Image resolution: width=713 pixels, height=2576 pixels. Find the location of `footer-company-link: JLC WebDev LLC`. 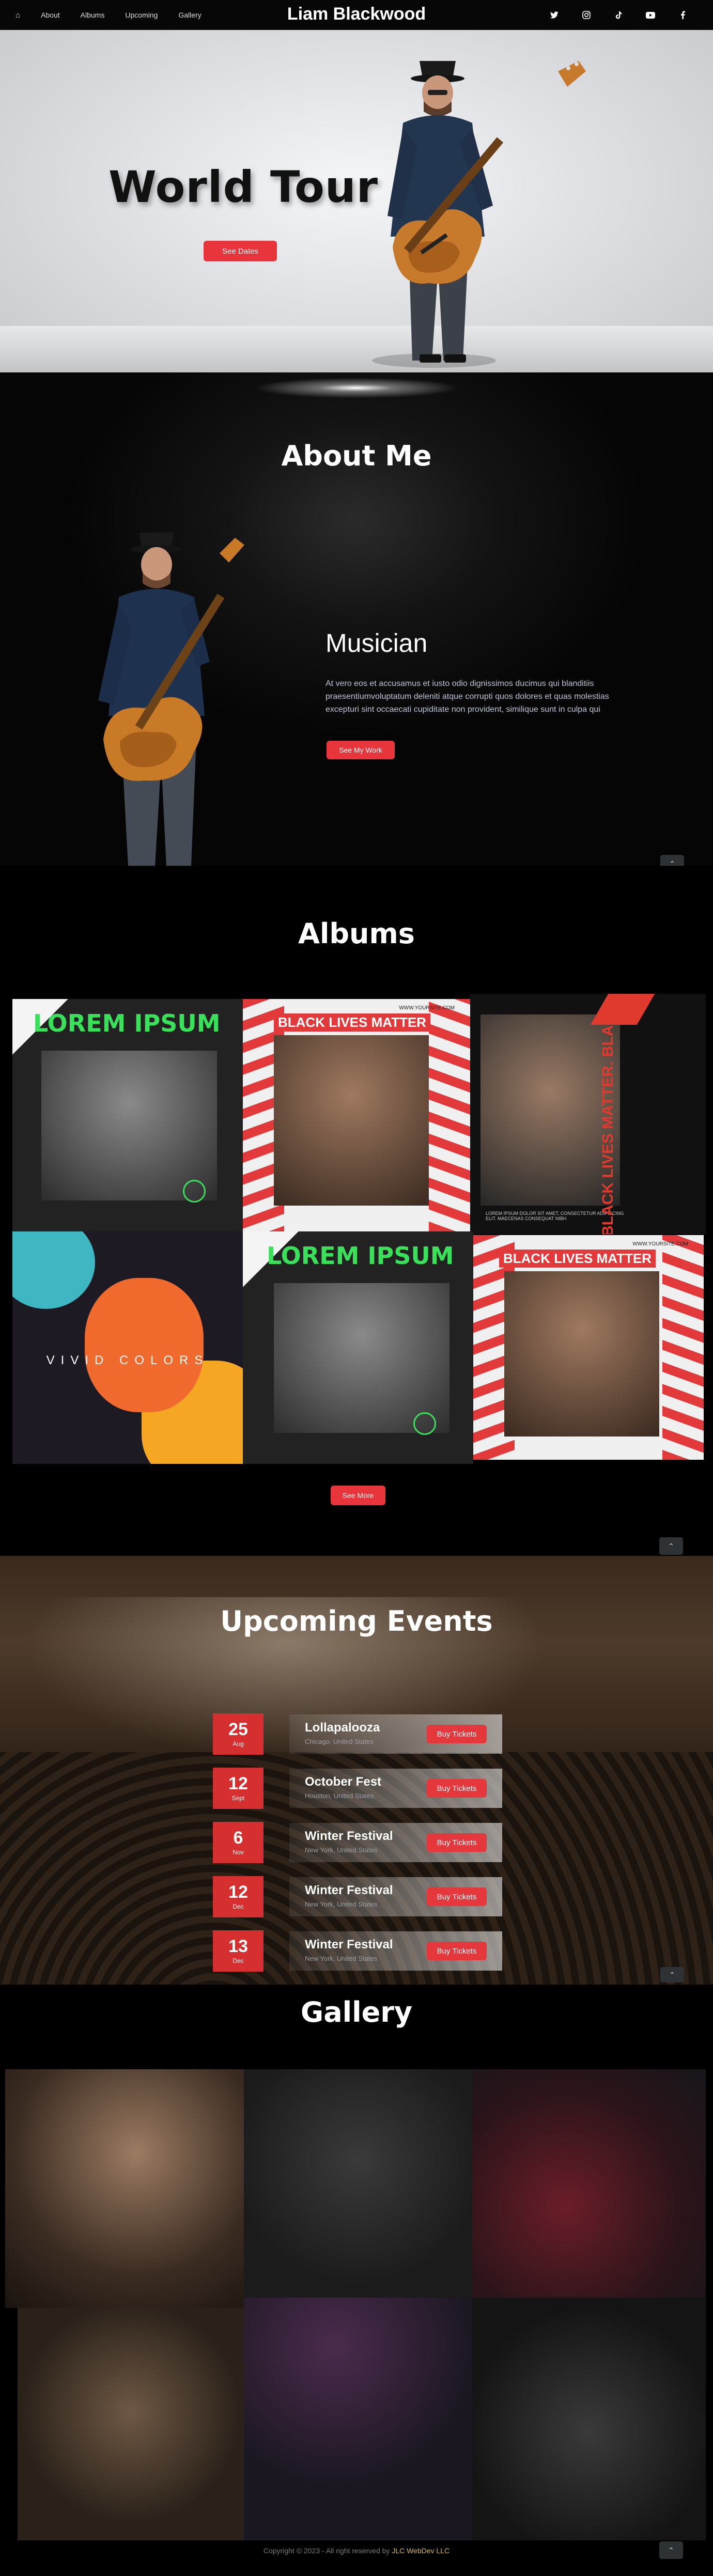

footer-company-link: JLC WebDev LLC is located at coordinates (421, 2551).